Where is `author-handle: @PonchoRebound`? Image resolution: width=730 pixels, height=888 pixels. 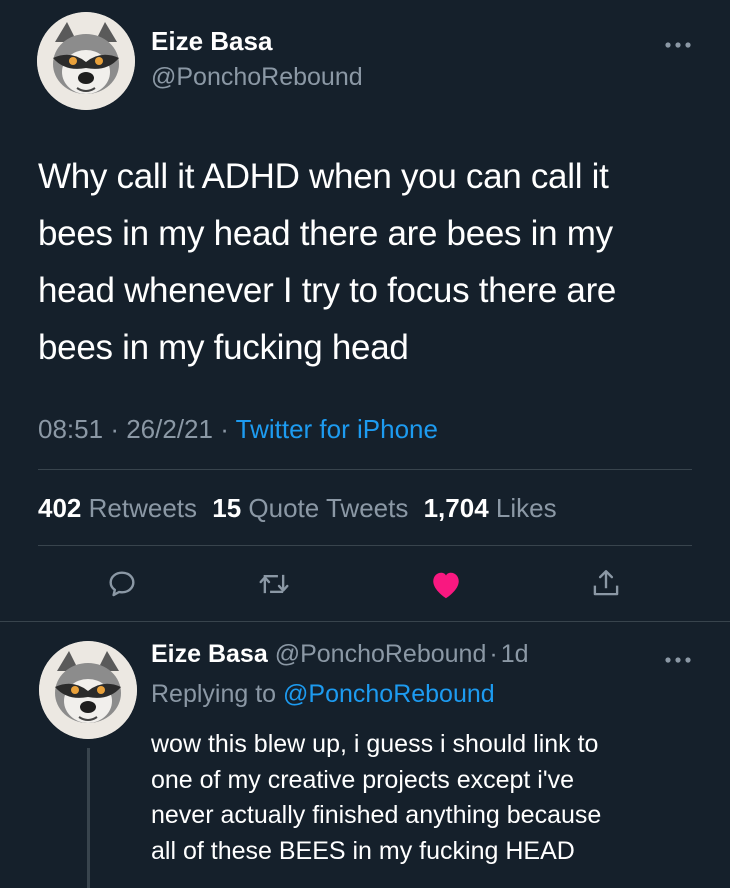
author-handle: @PonchoRebound is located at coordinates (257, 77).